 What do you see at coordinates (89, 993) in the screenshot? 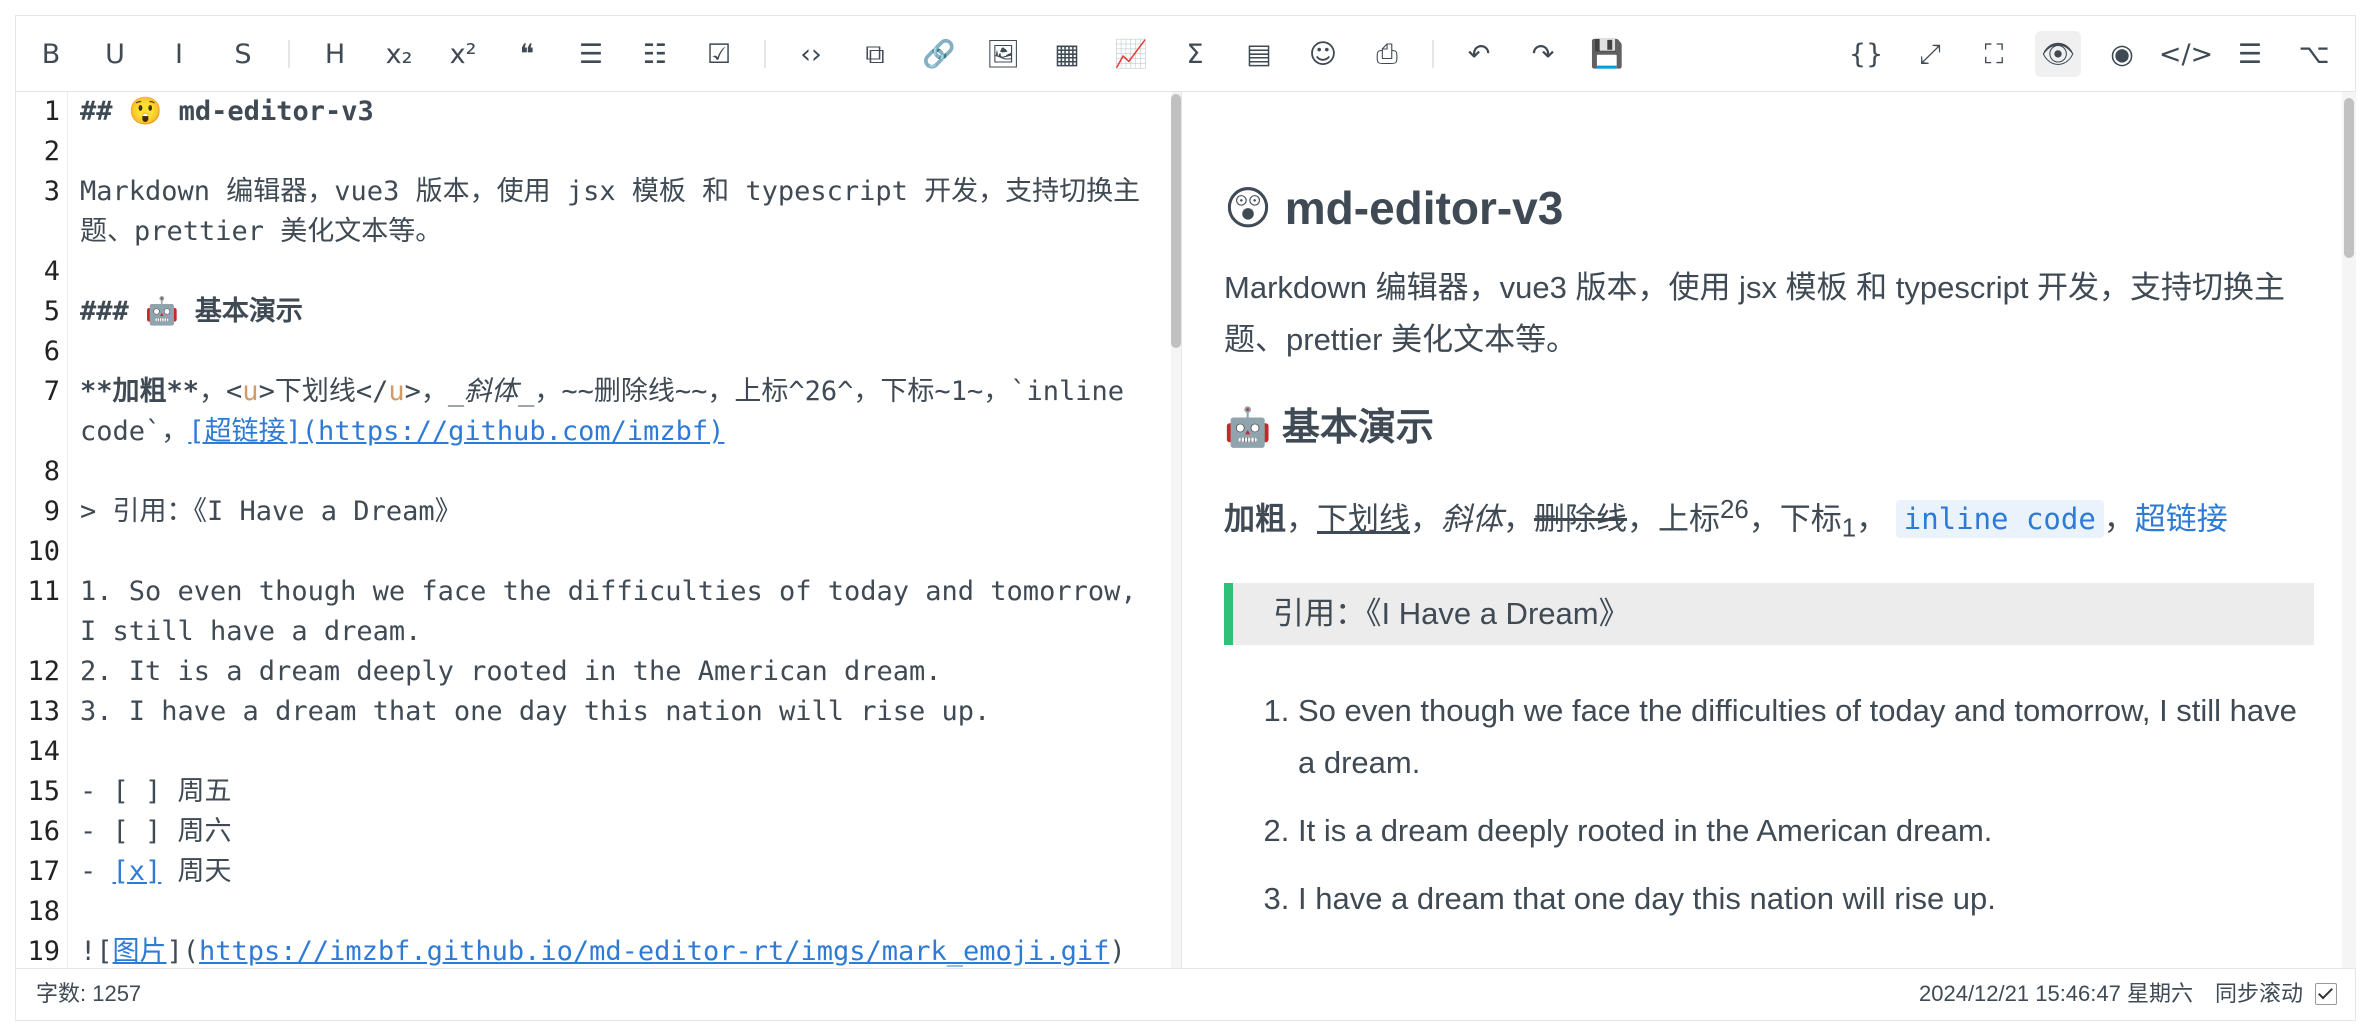
I see `word-count: 字数: 1257` at bounding box center [89, 993].